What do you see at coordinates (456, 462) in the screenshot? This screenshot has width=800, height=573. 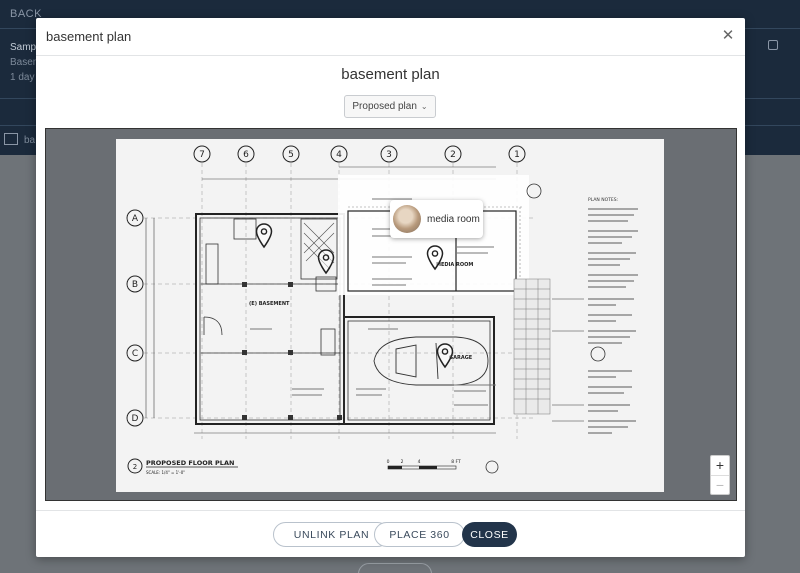 I see `svg-text: 8 FT` at bounding box center [456, 462].